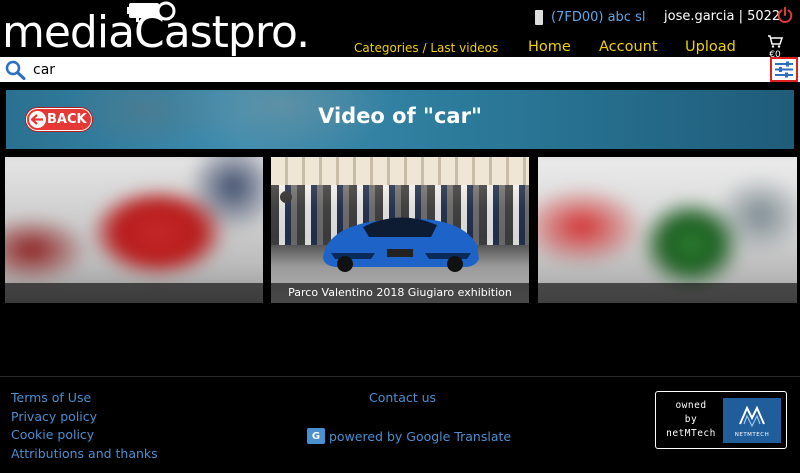 The height and width of the screenshot is (473, 800). Describe the element at coordinates (722, 17) in the screenshot. I see `user-account-label: jose.garcia | 5022` at that location.